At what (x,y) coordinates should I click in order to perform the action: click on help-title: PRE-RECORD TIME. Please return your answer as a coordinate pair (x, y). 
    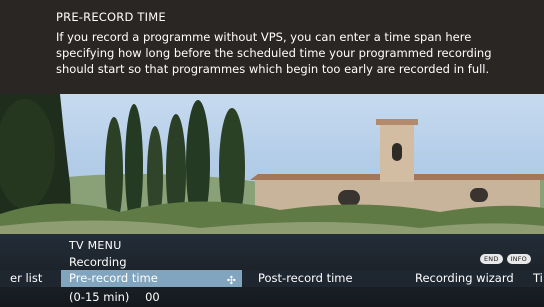
    Looking at the image, I should click on (111, 17).